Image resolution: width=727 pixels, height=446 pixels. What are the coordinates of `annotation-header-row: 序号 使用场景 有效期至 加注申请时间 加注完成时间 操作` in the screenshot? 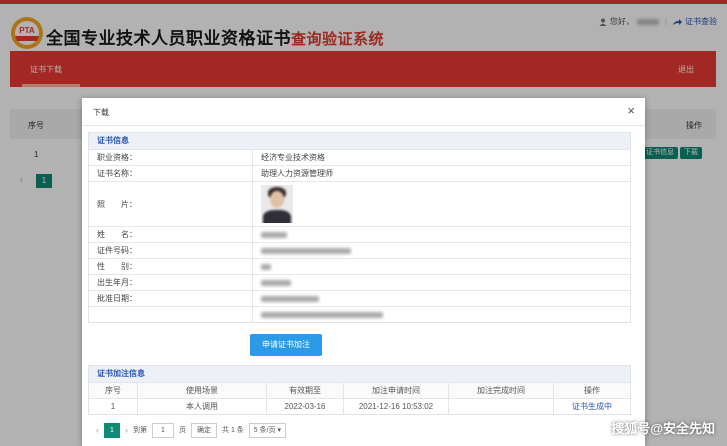 It's located at (359, 390).